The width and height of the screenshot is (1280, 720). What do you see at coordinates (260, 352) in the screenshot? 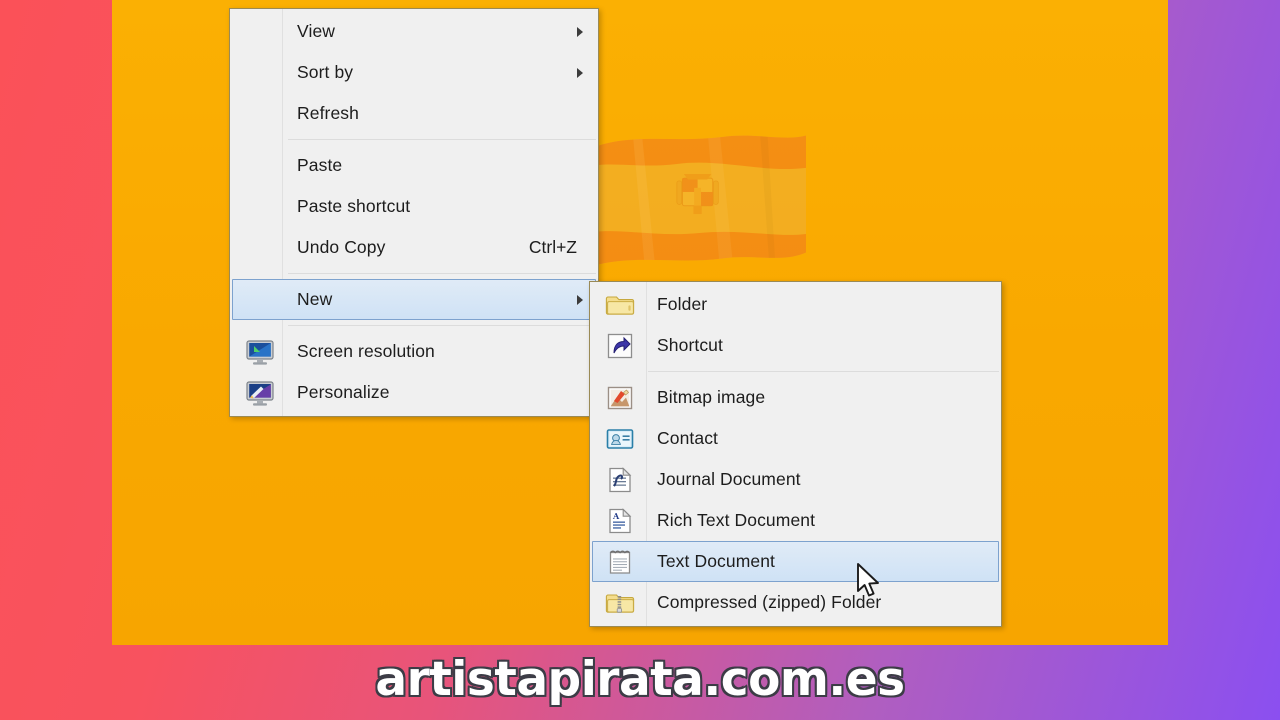
I see `monitor-icon` at bounding box center [260, 352].